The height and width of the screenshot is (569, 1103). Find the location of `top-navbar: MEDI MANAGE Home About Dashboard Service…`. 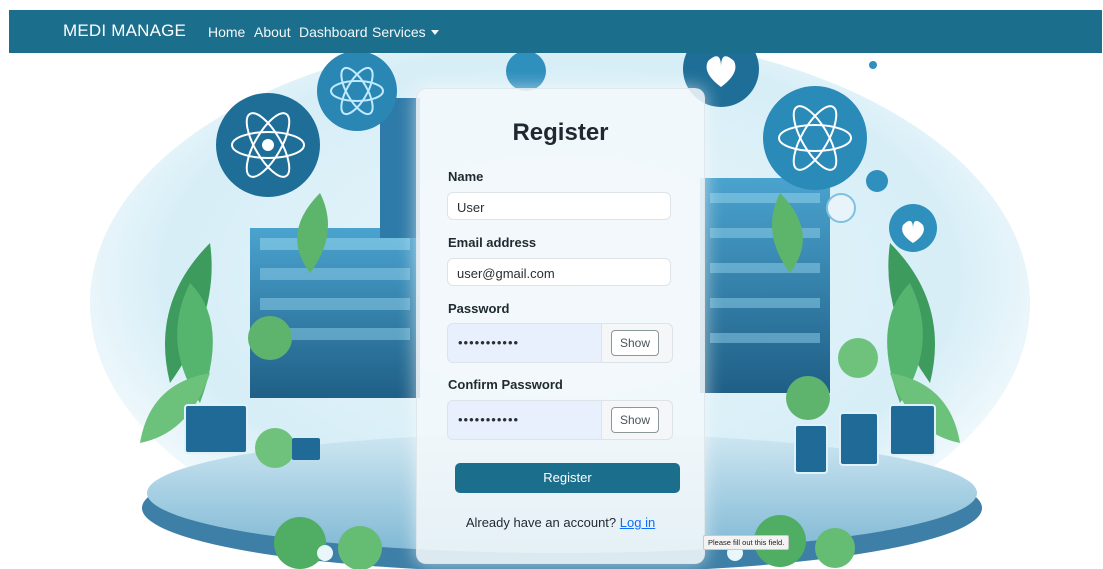

top-navbar: MEDI MANAGE Home About Dashboard Service… is located at coordinates (555, 31).